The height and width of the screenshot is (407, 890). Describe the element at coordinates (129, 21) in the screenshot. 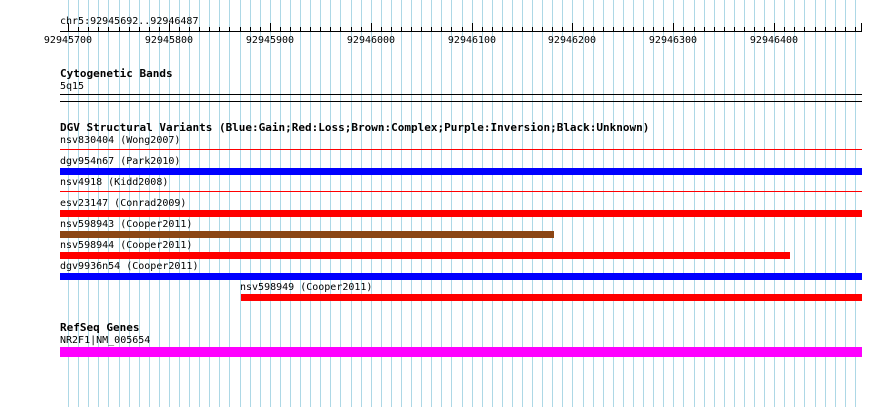

I see `region-label: chr5:92945692..92946487` at that location.